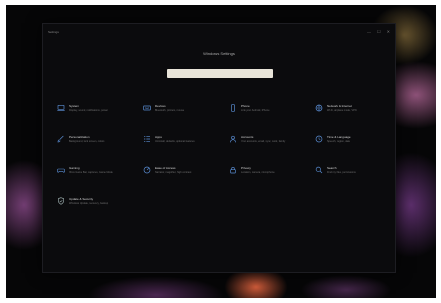  Describe the element at coordinates (81, 199) in the screenshot. I see `tile-title: Update & Security` at that location.